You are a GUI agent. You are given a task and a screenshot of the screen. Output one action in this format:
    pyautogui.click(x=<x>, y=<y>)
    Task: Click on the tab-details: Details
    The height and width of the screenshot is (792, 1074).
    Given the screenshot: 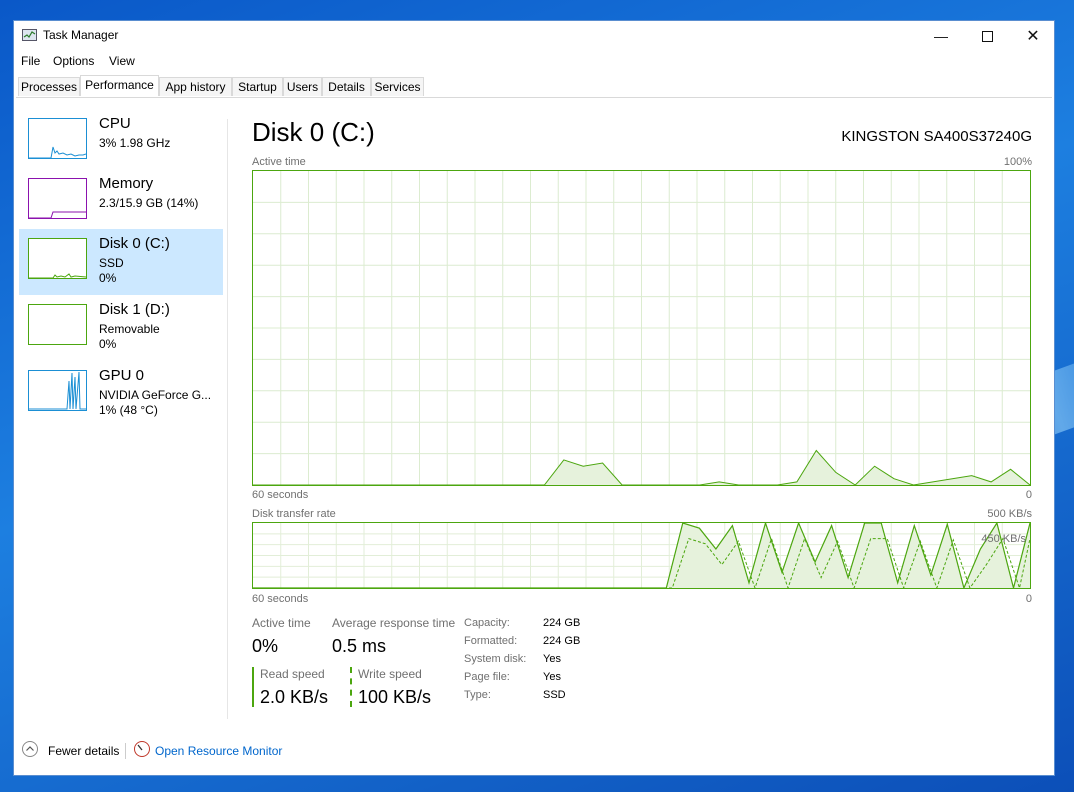 What is the action you would take?
    pyautogui.click(x=346, y=86)
    